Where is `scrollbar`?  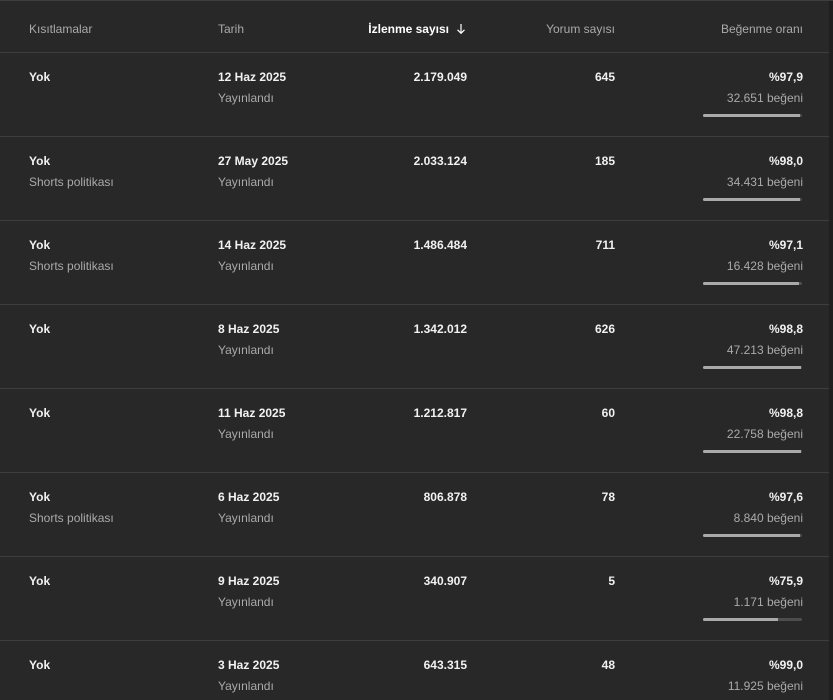 scrollbar is located at coordinates (831, 350).